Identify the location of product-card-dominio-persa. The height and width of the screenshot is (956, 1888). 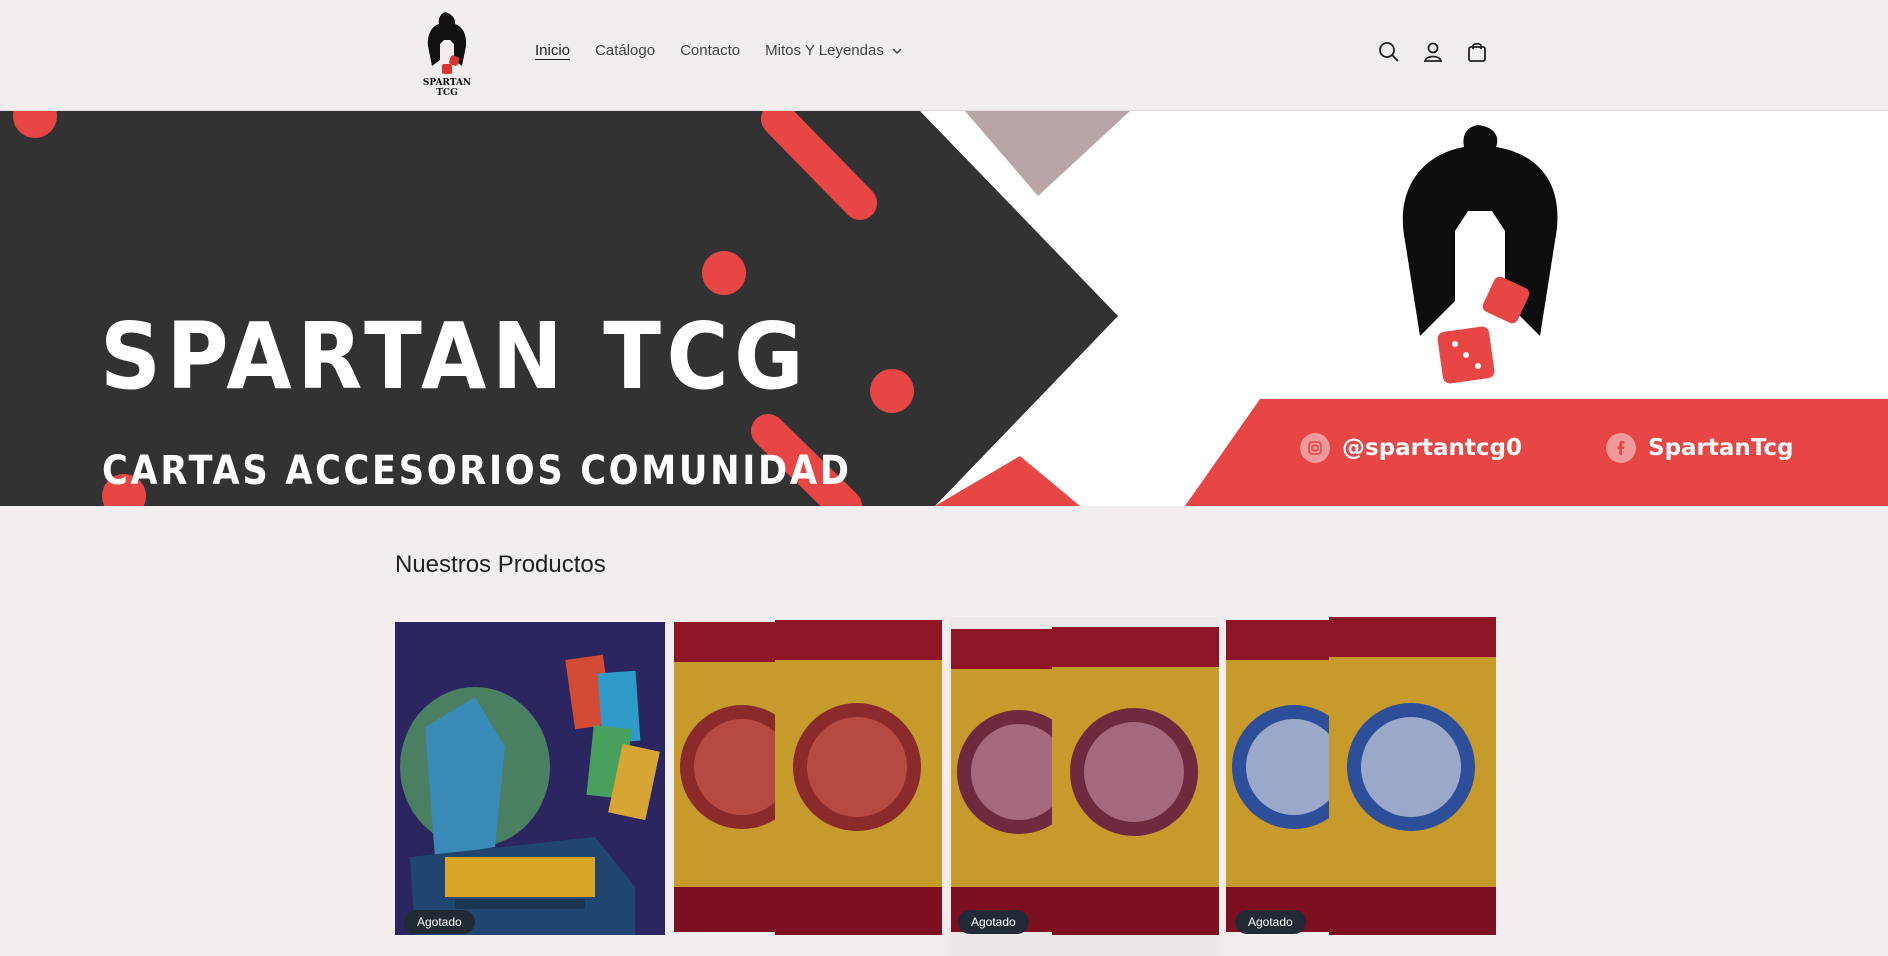
(807, 786).